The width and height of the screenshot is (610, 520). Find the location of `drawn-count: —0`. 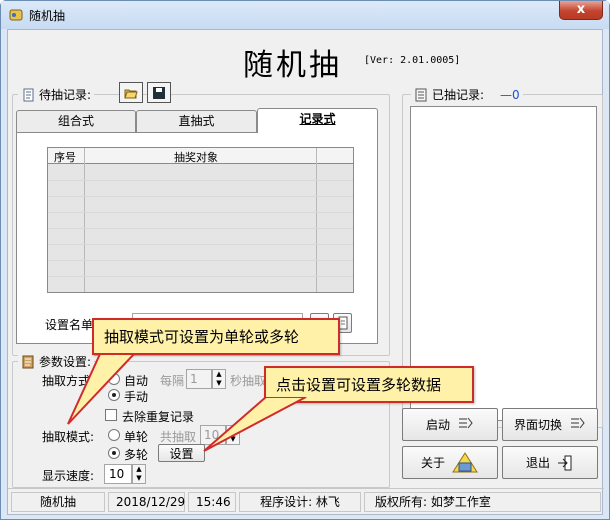

drawn-count: —0 is located at coordinates (510, 94).